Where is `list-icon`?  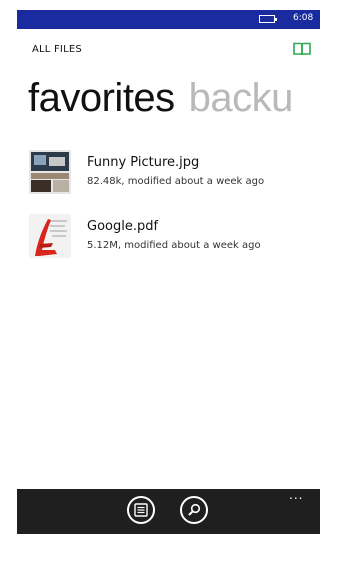
list-icon is located at coordinates (141, 510).